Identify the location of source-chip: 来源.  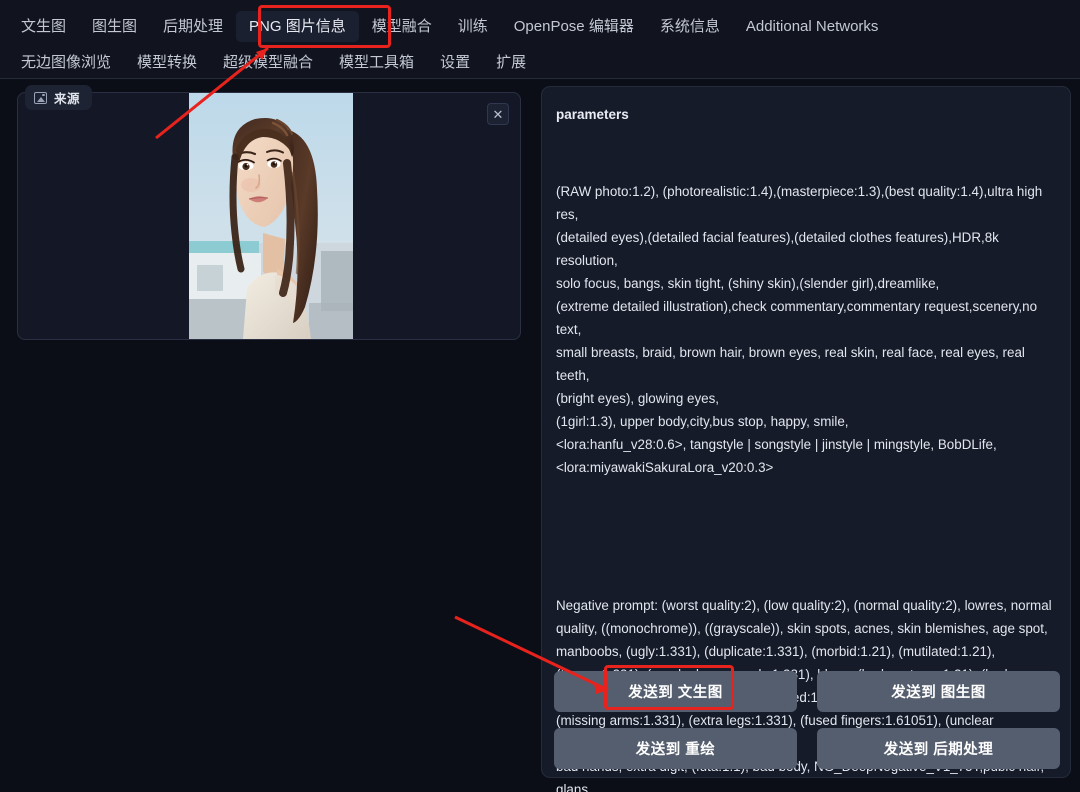
(59, 97).